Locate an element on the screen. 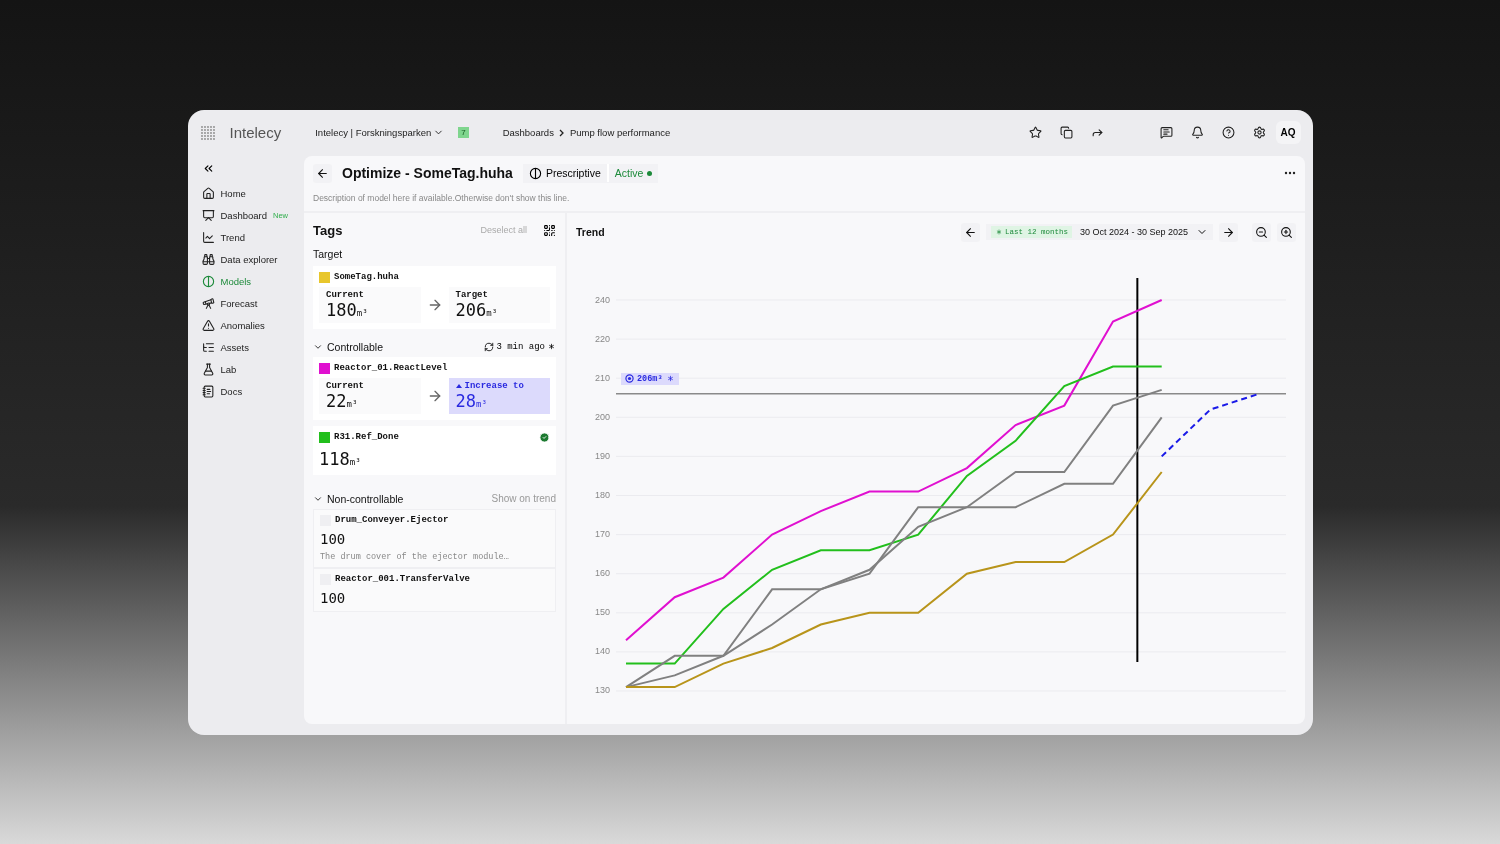 The width and height of the screenshot is (1500, 844). bell-icon is located at coordinates (1197, 132).